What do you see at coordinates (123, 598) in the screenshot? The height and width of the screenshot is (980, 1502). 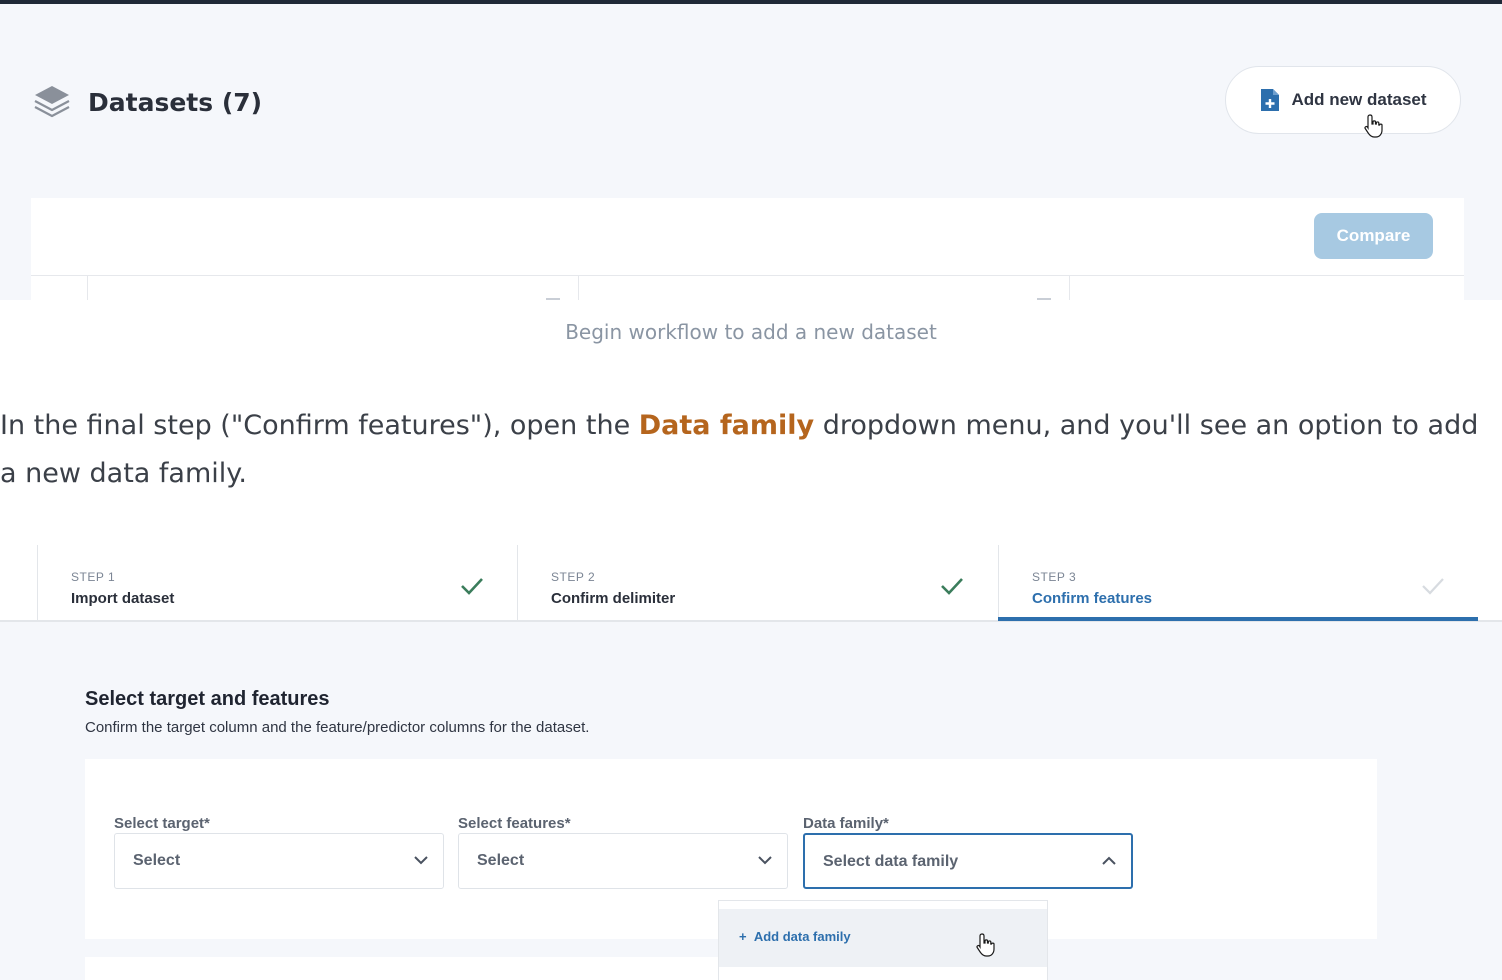 I see `step-name: Import dataset` at bounding box center [123, 598].